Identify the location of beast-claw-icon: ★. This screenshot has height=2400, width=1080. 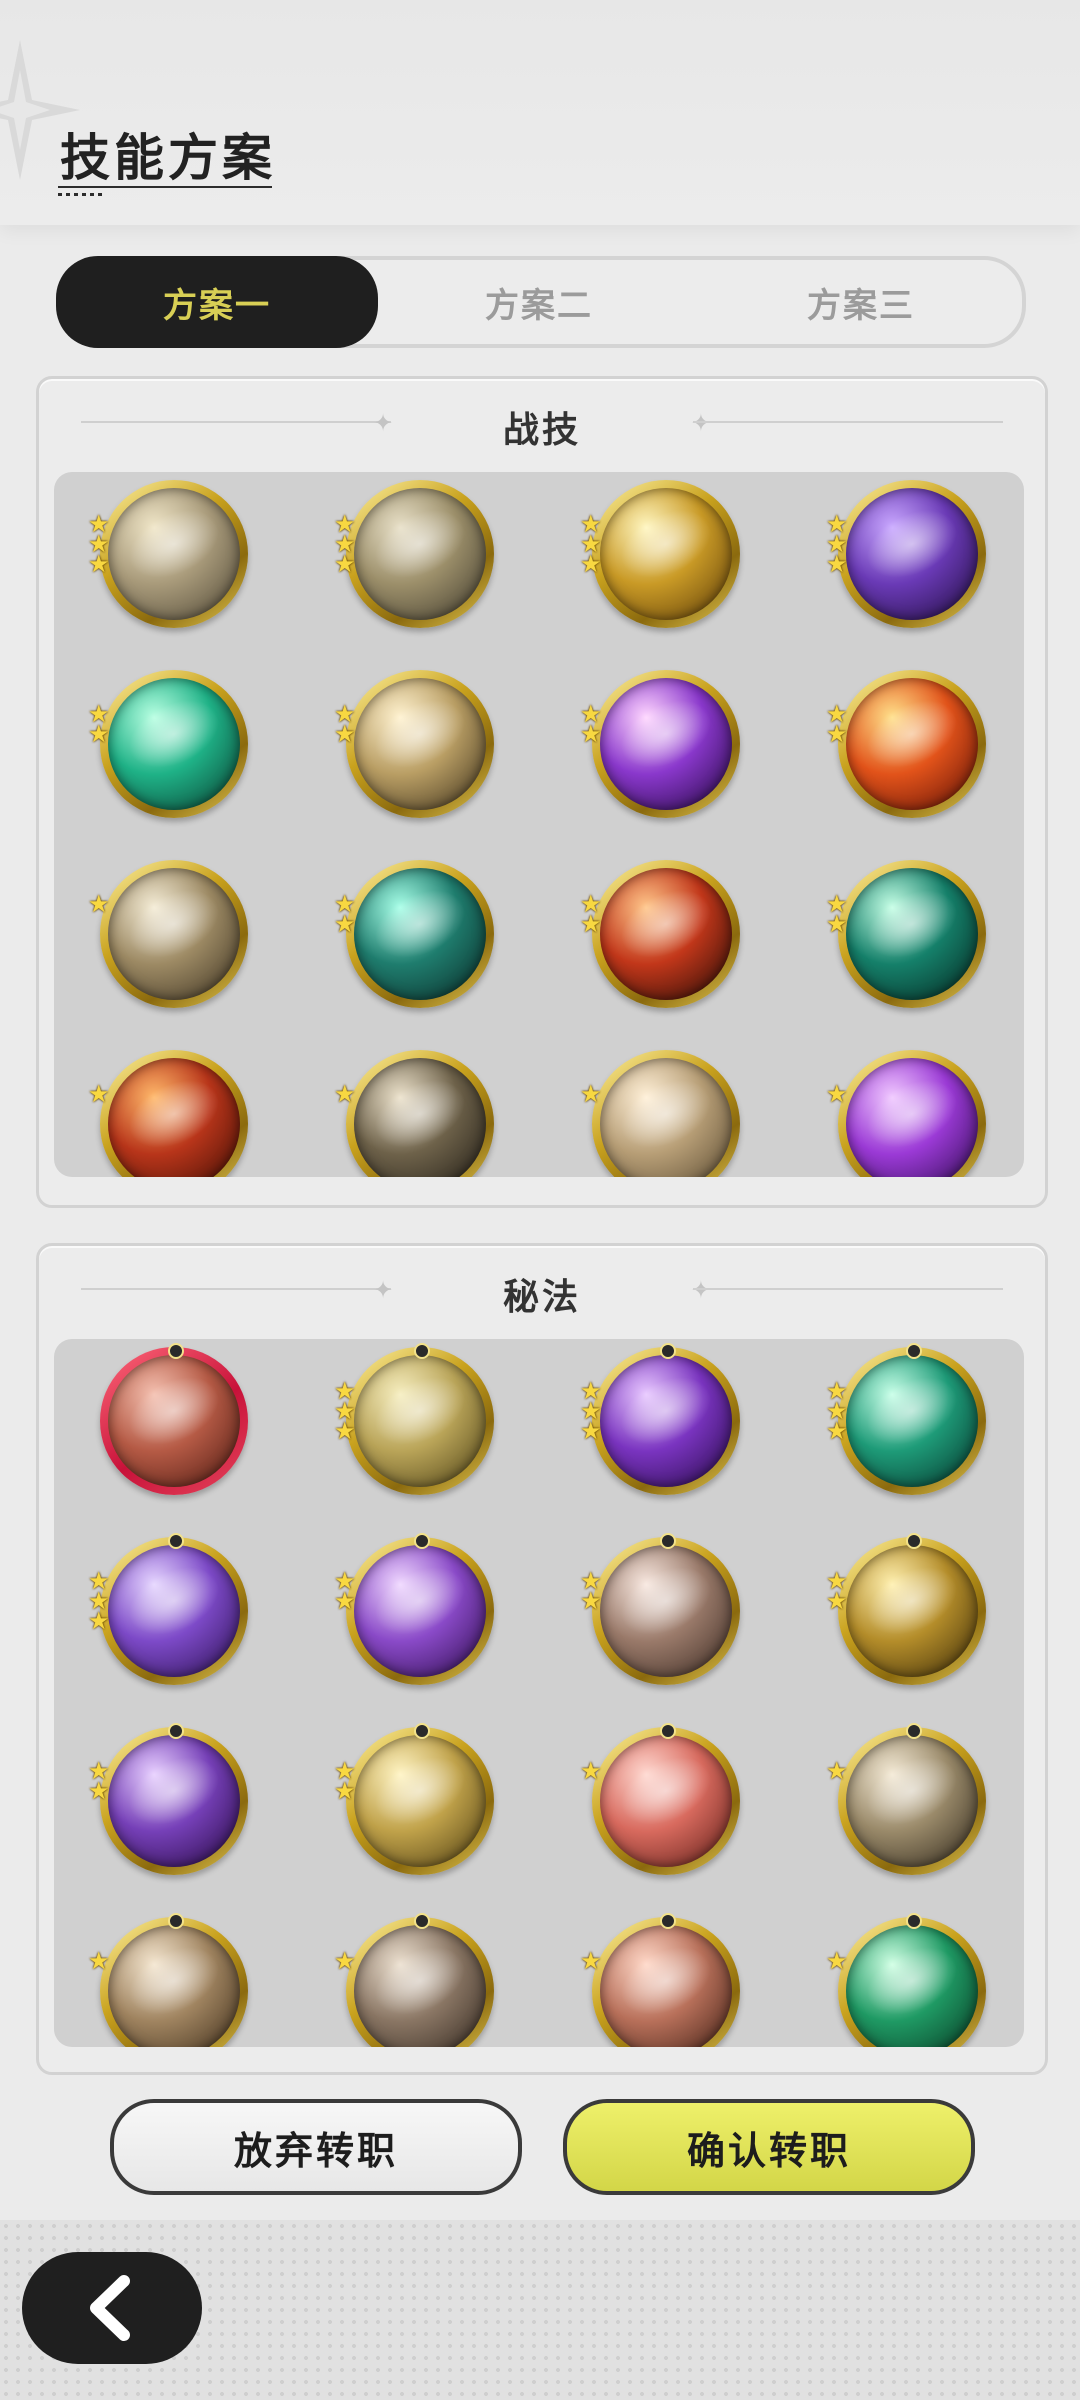
(168, 1980).